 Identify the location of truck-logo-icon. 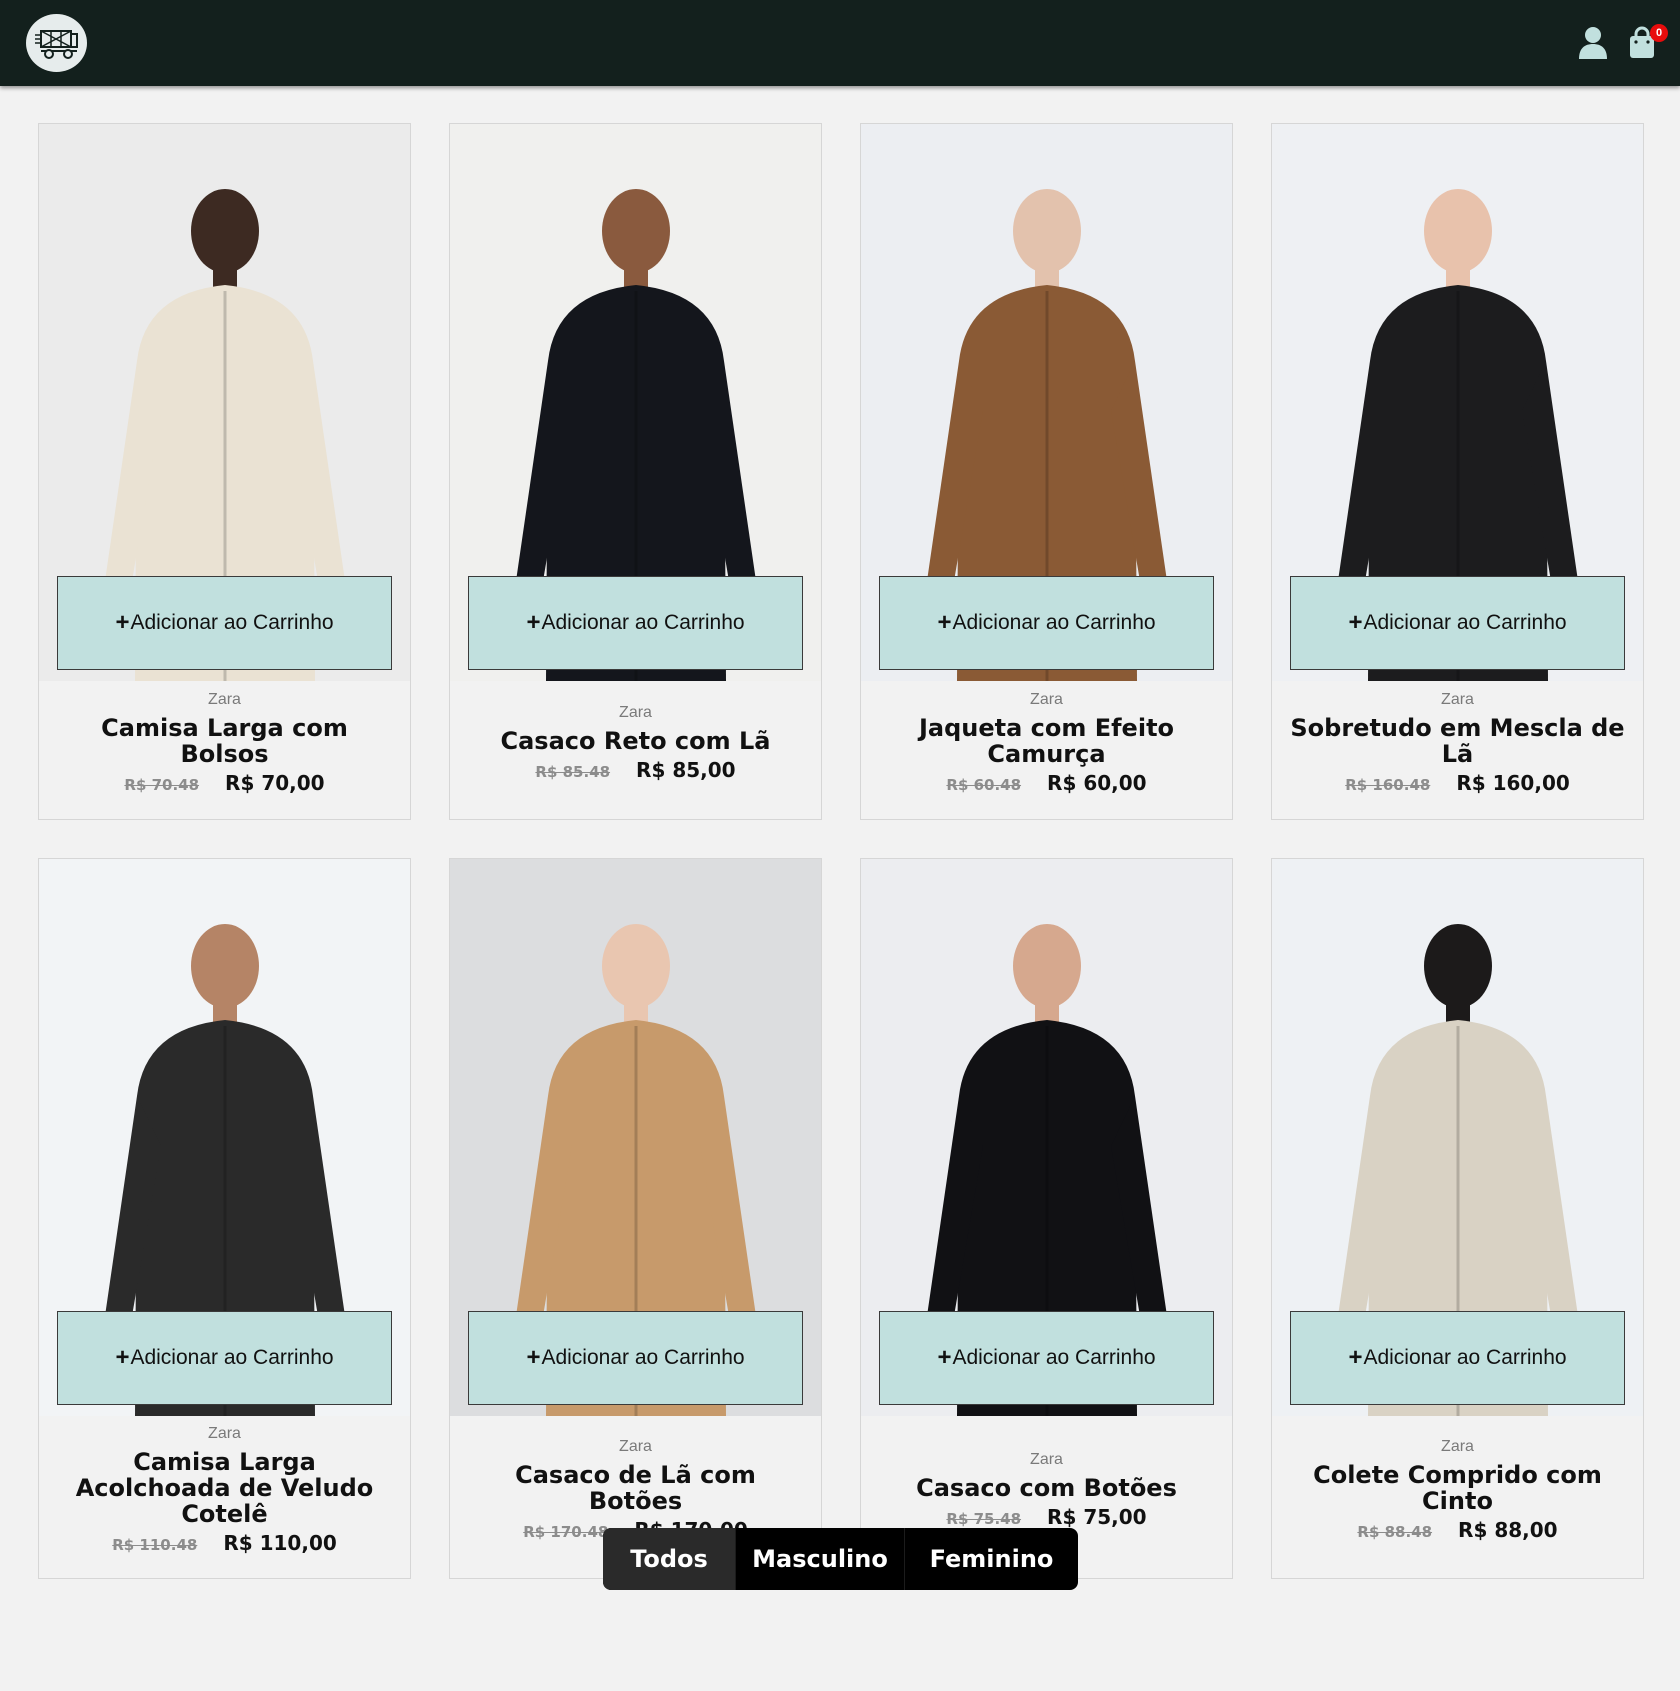
(56, 44).